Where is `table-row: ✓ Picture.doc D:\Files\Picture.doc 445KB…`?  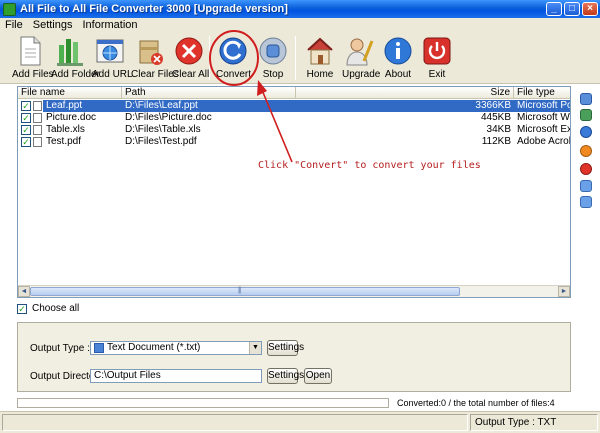 table-row: ✓ Picture.doc D:\Files\Picture.doc 445KB… is located at coordinates (294, 118).